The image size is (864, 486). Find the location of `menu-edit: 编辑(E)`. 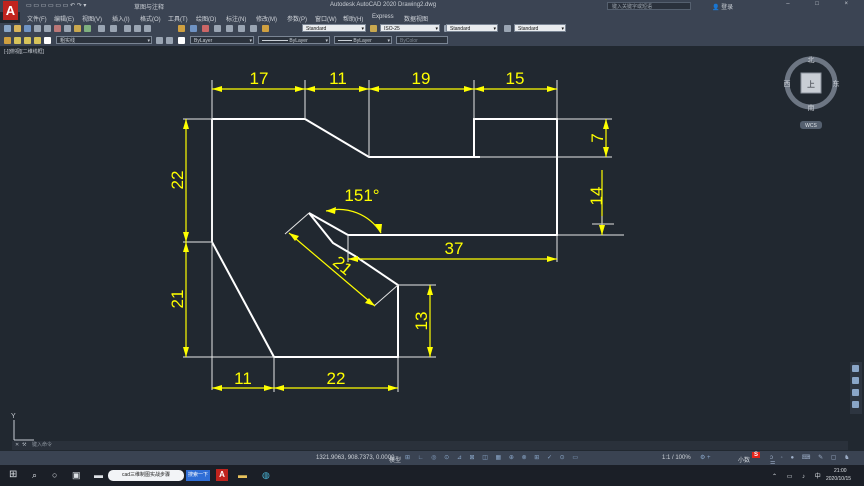

menu-edit: 编辑(E) is located at coordinates (64, 18).